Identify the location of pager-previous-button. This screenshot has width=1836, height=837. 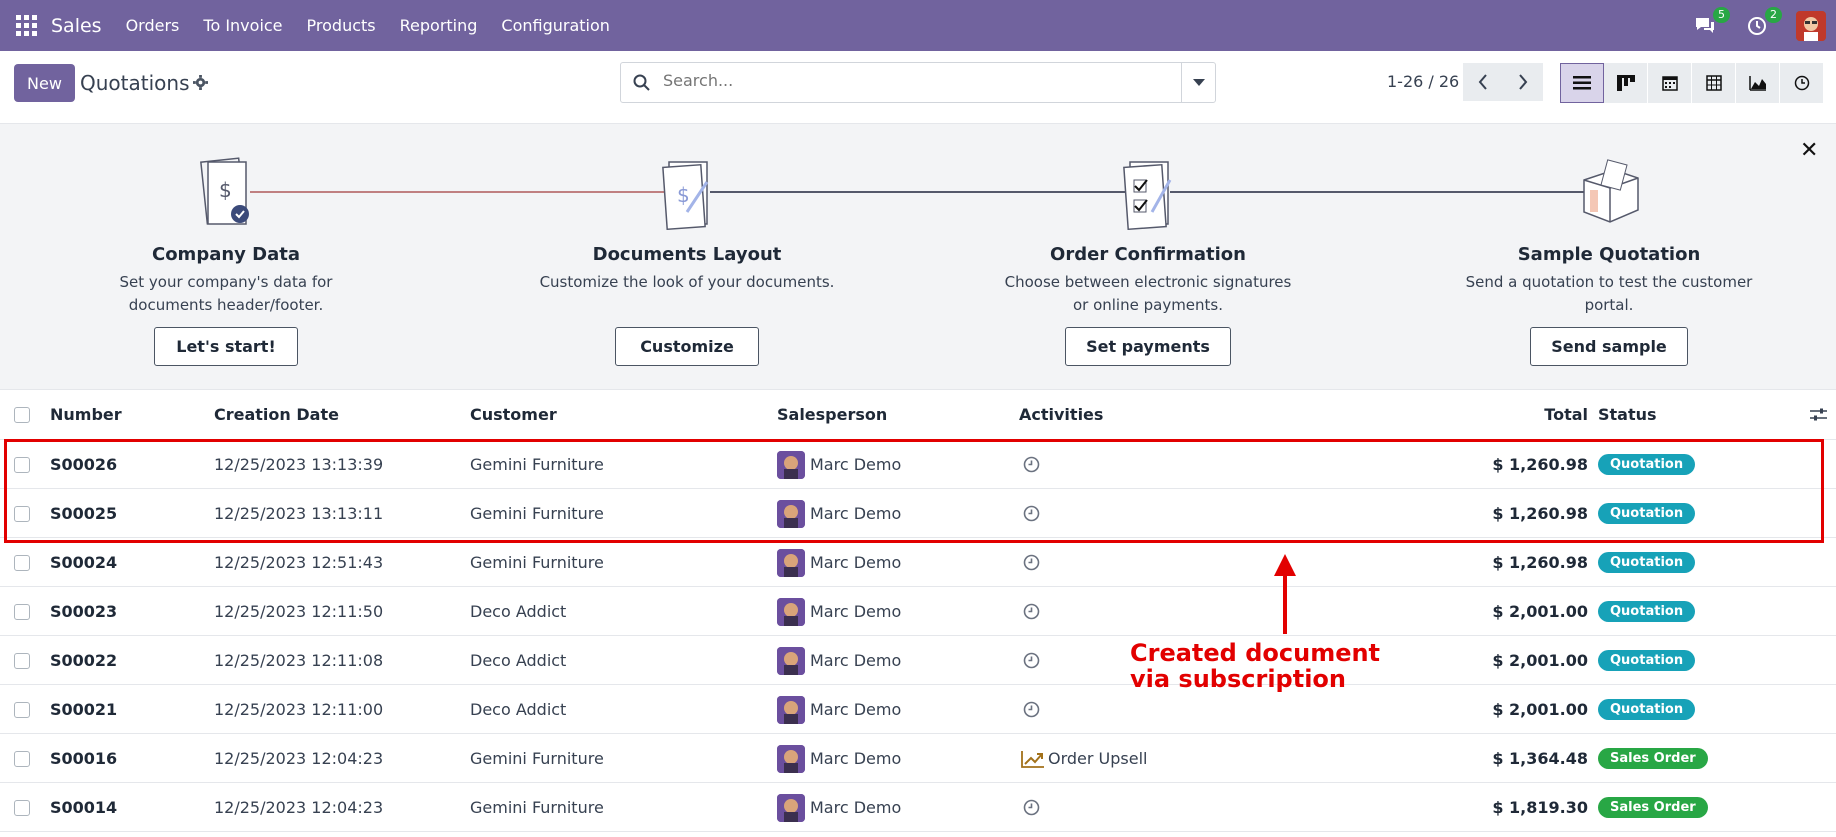
(1483, 82).